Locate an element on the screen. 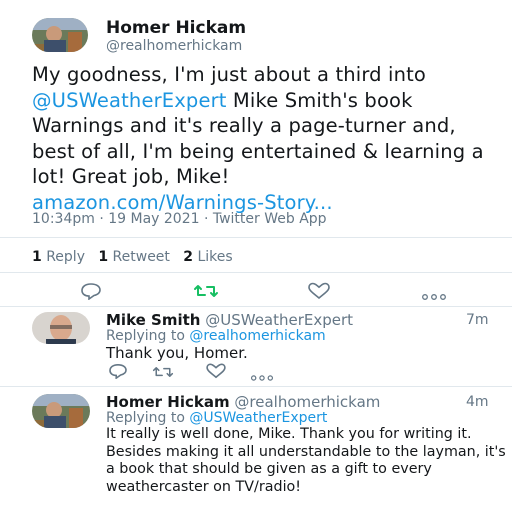  reply-2-author-handle: @realhomerhickam is located at coordinates (307, 402).